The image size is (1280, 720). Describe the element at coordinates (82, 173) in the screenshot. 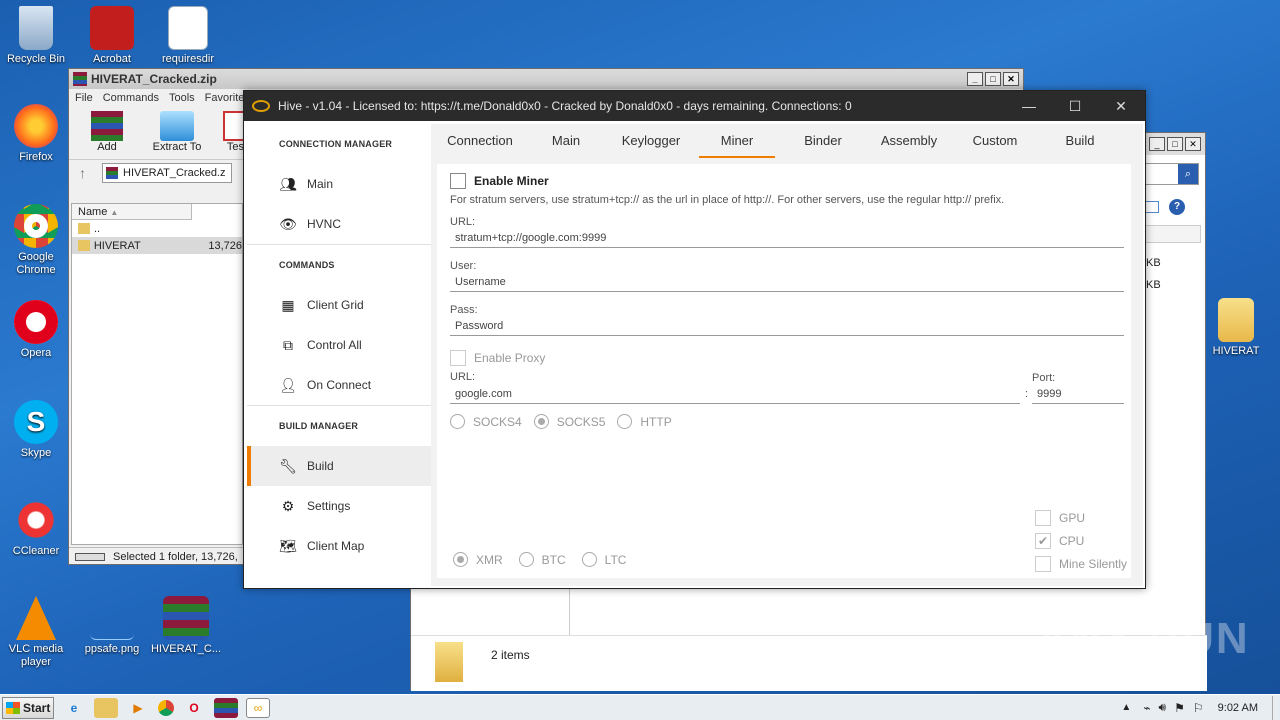

I see `up-arrow-icon: ↑` at that location.